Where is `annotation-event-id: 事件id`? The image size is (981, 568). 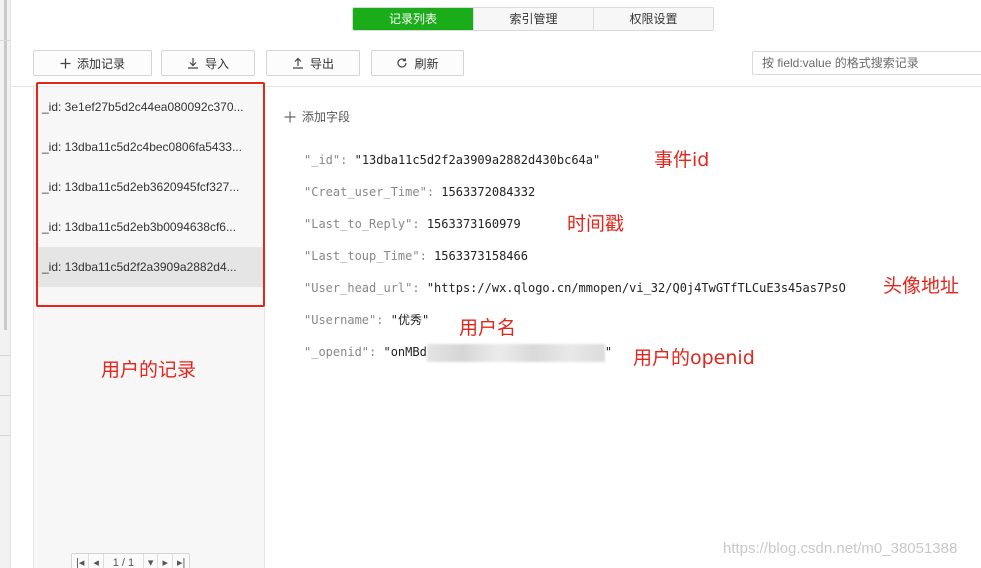
annotation-event-id: 事件id is located at coordinates (682, 160).